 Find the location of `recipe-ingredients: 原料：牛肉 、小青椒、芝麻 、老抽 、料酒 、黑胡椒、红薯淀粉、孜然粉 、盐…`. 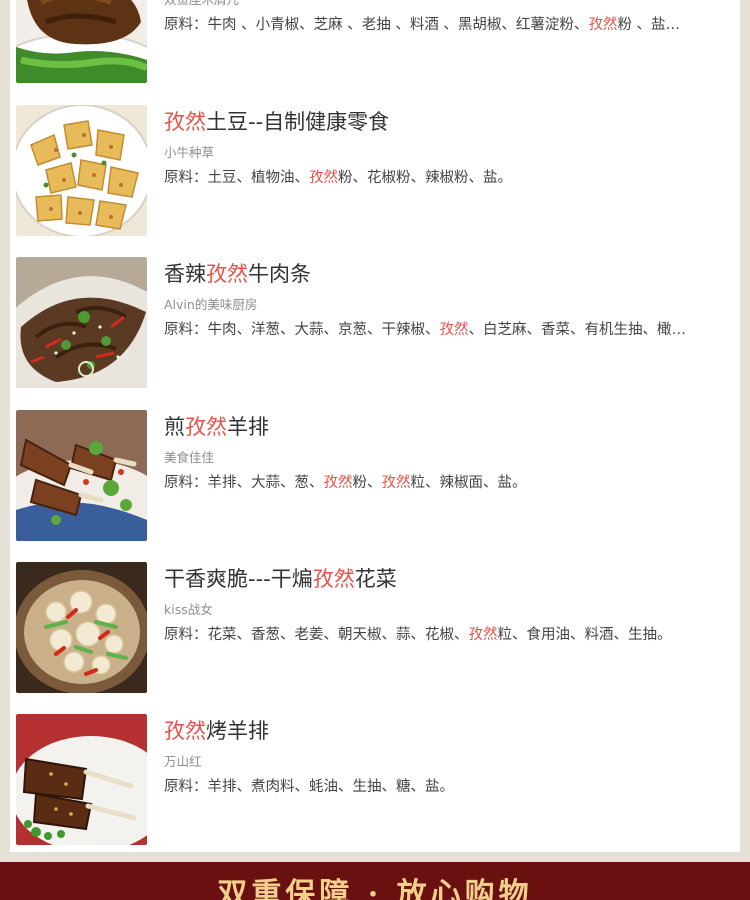

recipe-ingredients: 原料：牛肉 、小青椒、芝麻 、老抽 、料酒 、黑胡椒、红薯淀粉、孜然粉 、盐… is located at coordinates (422, 25).